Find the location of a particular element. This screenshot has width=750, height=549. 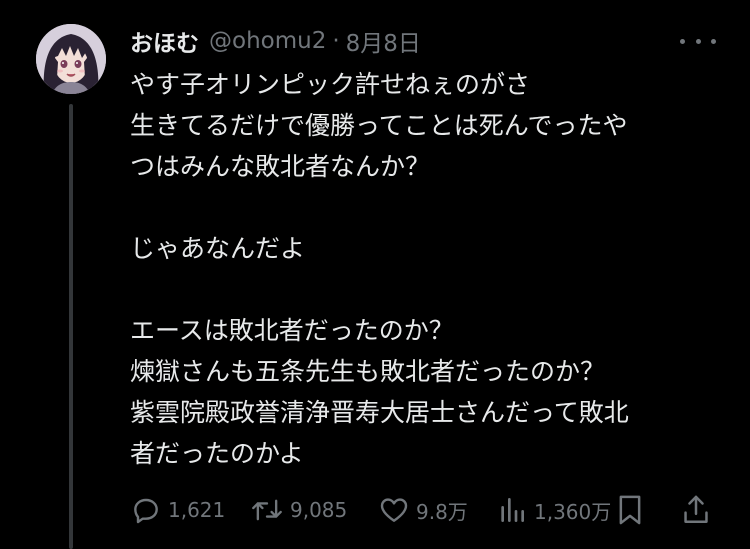

tweet-line: 生きてるだけで優勝ってことは死んでったや is located at coordinates (379, 125).